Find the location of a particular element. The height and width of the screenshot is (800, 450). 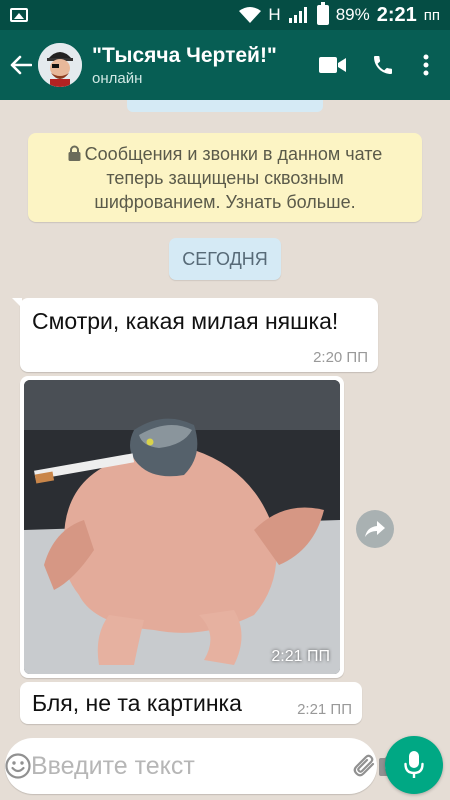

forward-button is located at coordinates (375, 529).